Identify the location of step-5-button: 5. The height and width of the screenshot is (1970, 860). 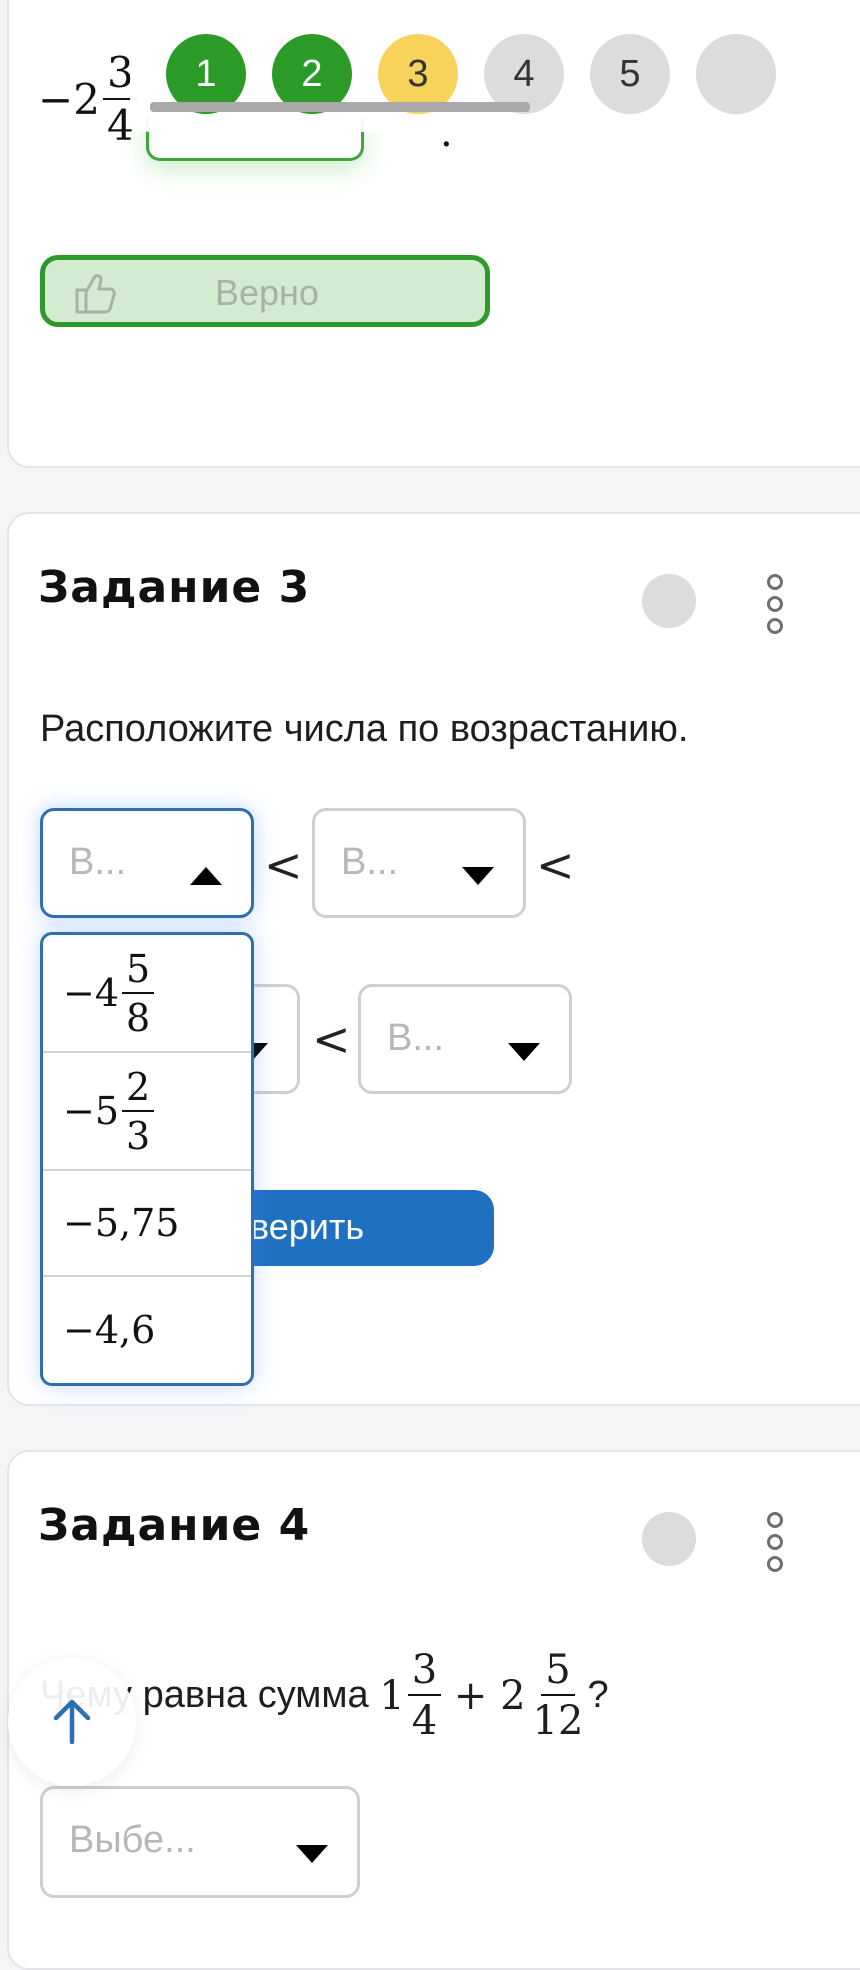
(630, 74).